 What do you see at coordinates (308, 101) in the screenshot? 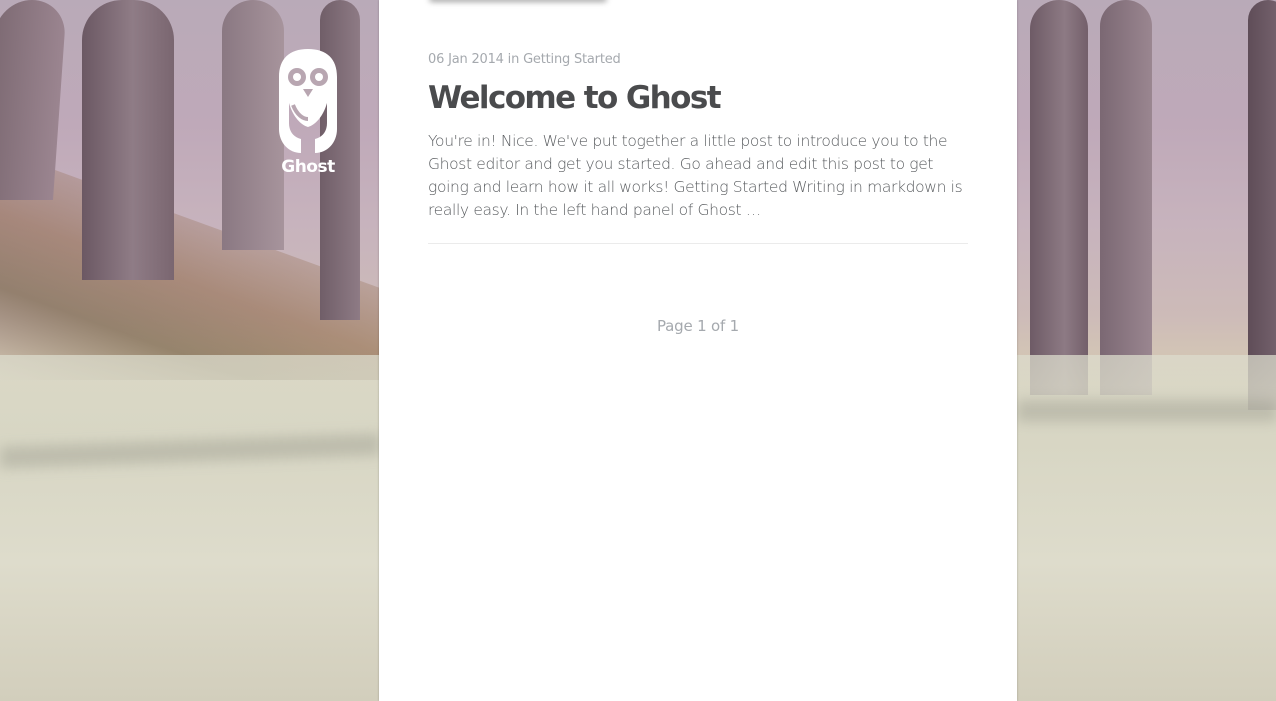
I see `ghost-owl-icon` at bounding box center [308, 101].